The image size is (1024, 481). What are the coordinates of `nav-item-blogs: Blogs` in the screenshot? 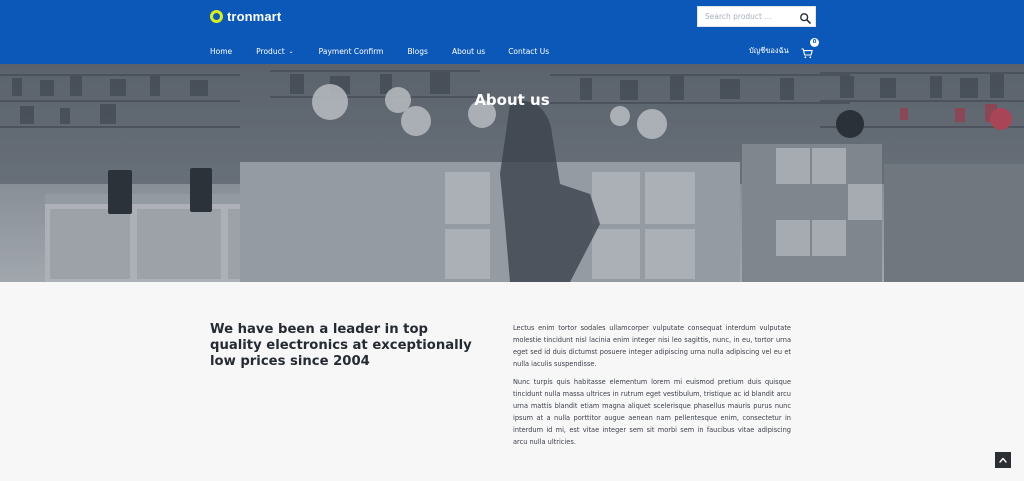 It's located at (417, 51).